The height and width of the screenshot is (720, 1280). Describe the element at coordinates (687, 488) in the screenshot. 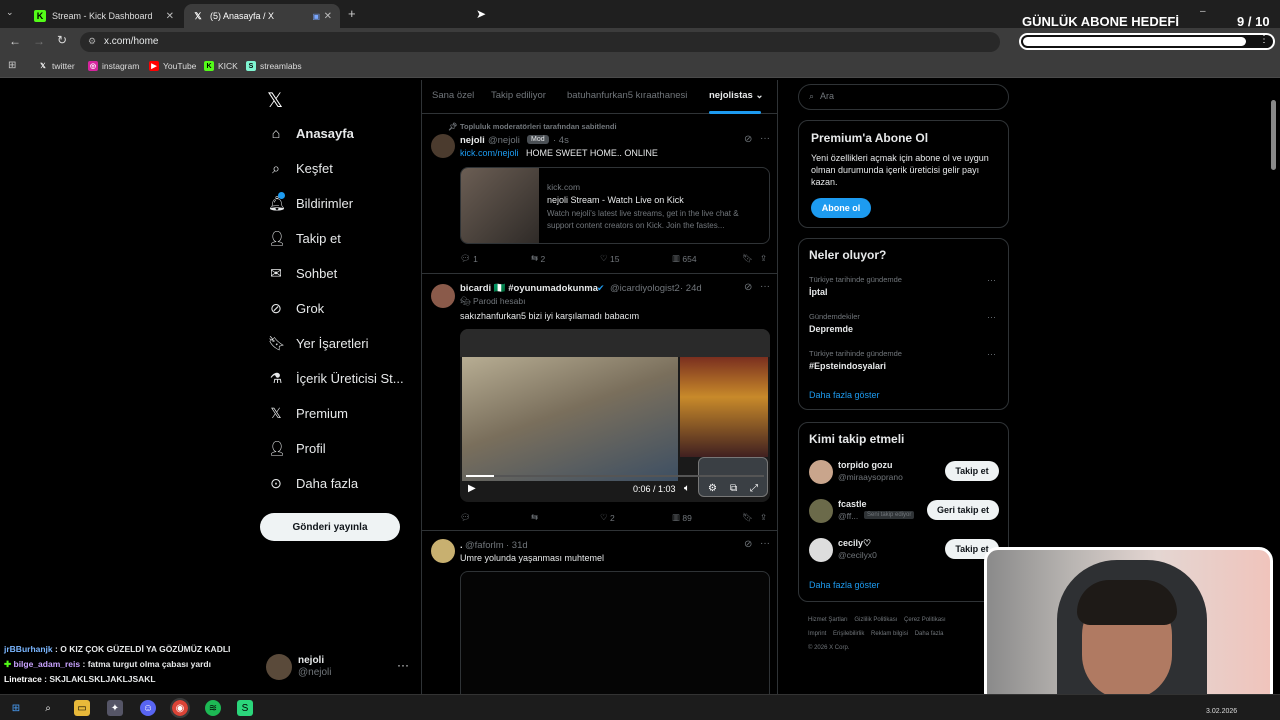

I see `volume-icon: 🔈︎` at that location.